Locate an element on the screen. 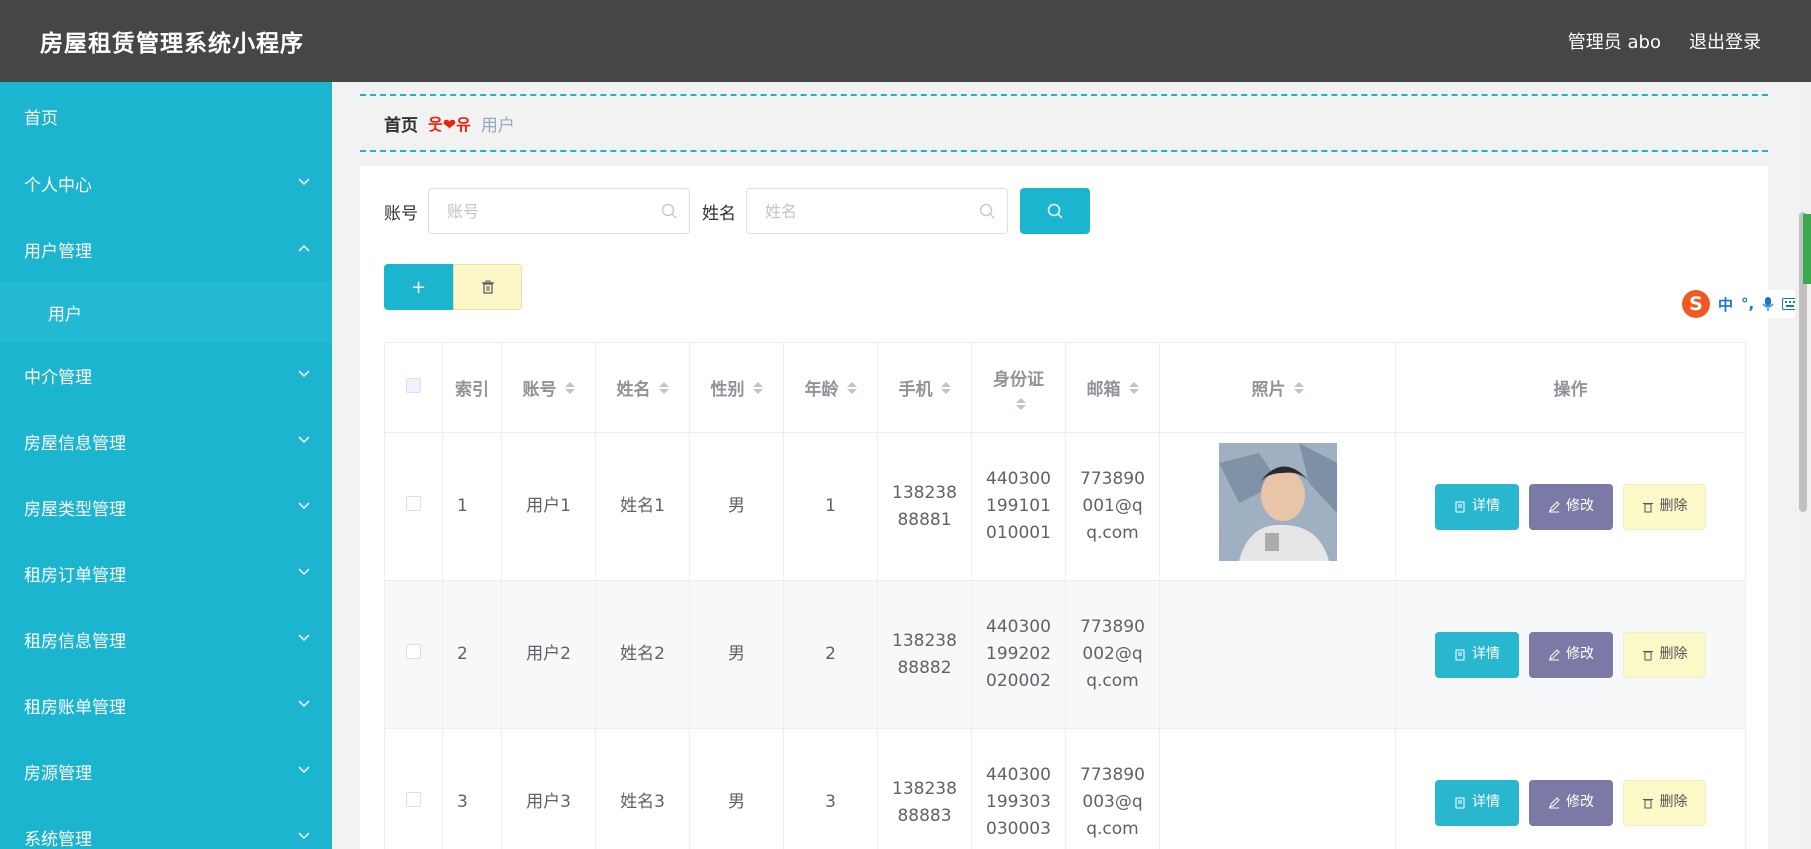 The width and height of the screenshot is (1811, 849). sidebar-item-listings: 房源管理 is located at coordinates (166, 771).